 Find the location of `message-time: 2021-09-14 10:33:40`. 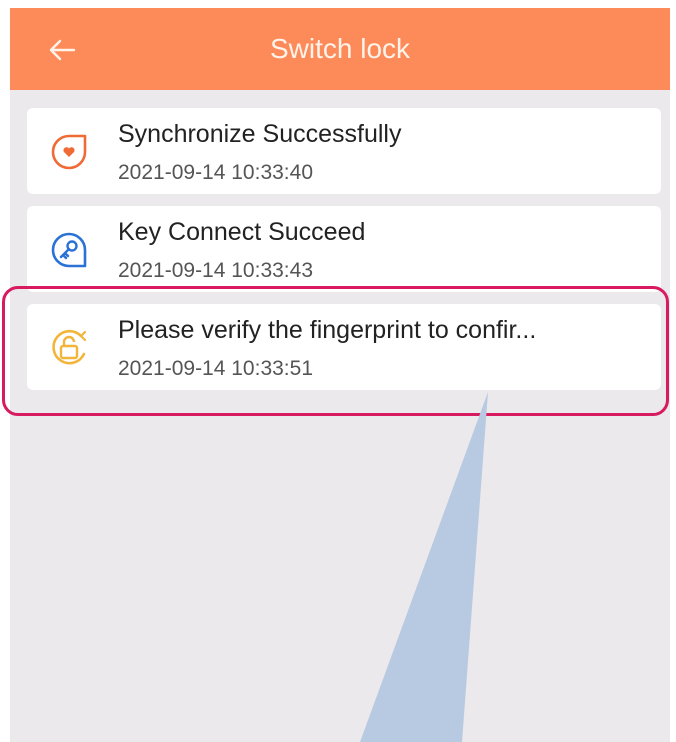

message-time: 2021-09-14 10:33:40 is located at coordinates (215, 172).